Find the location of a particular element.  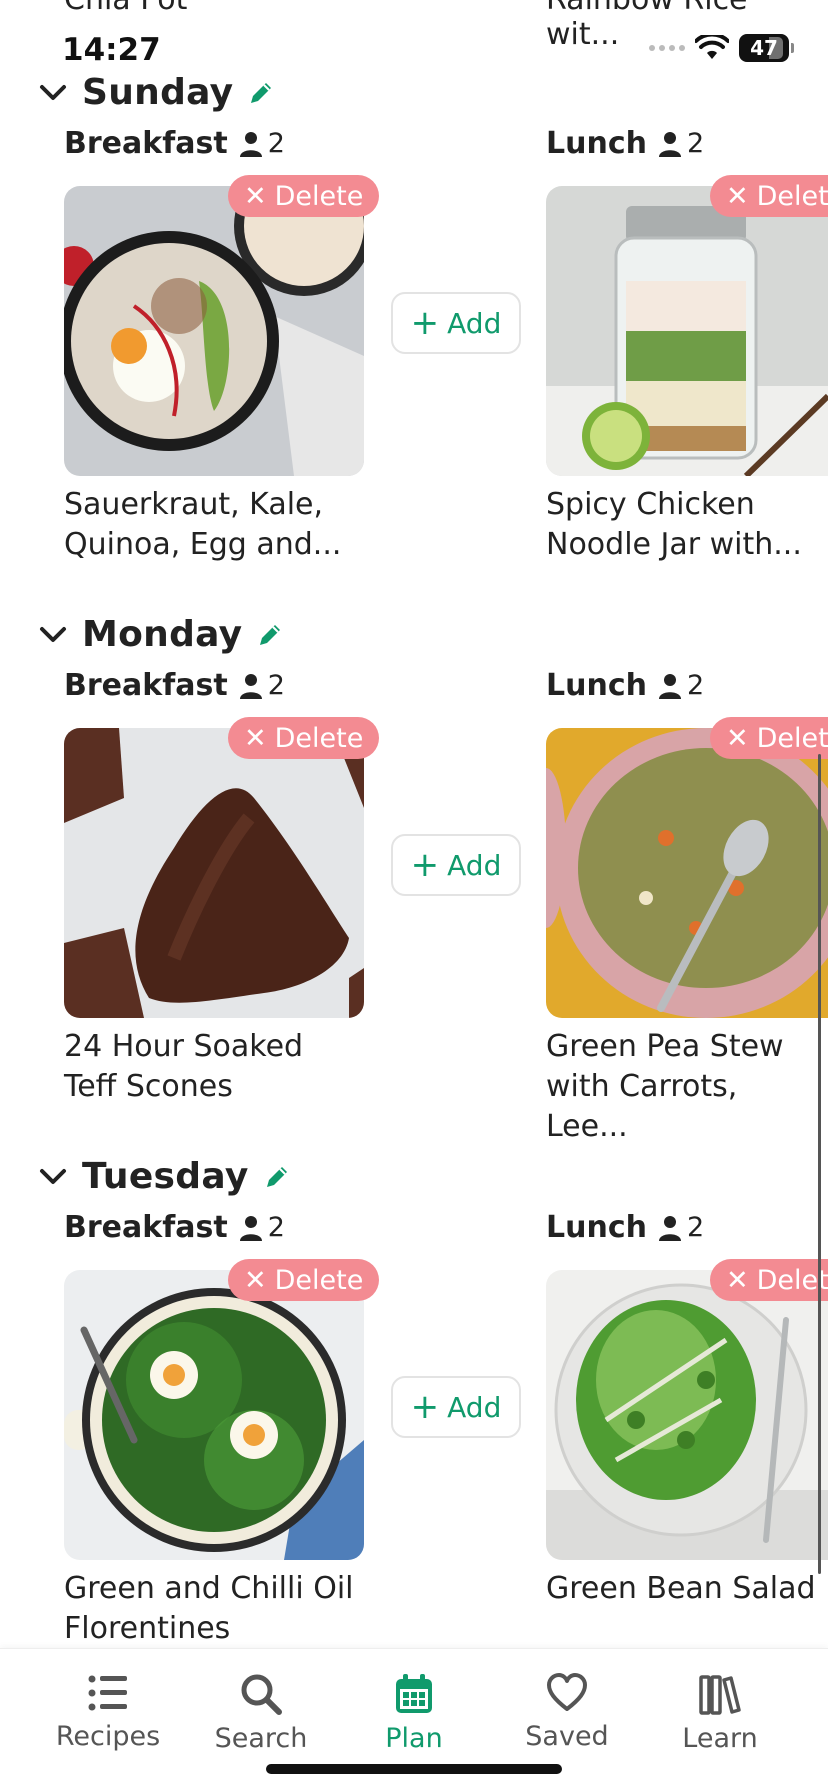

meal-label: Breakfast is located at coordinates (146, 143).